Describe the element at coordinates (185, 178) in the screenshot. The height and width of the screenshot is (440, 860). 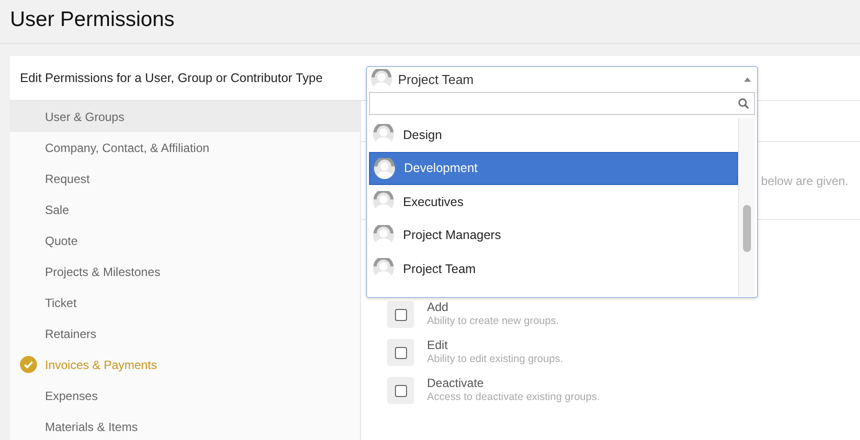
I see `sidebar-item: Request` at that location.